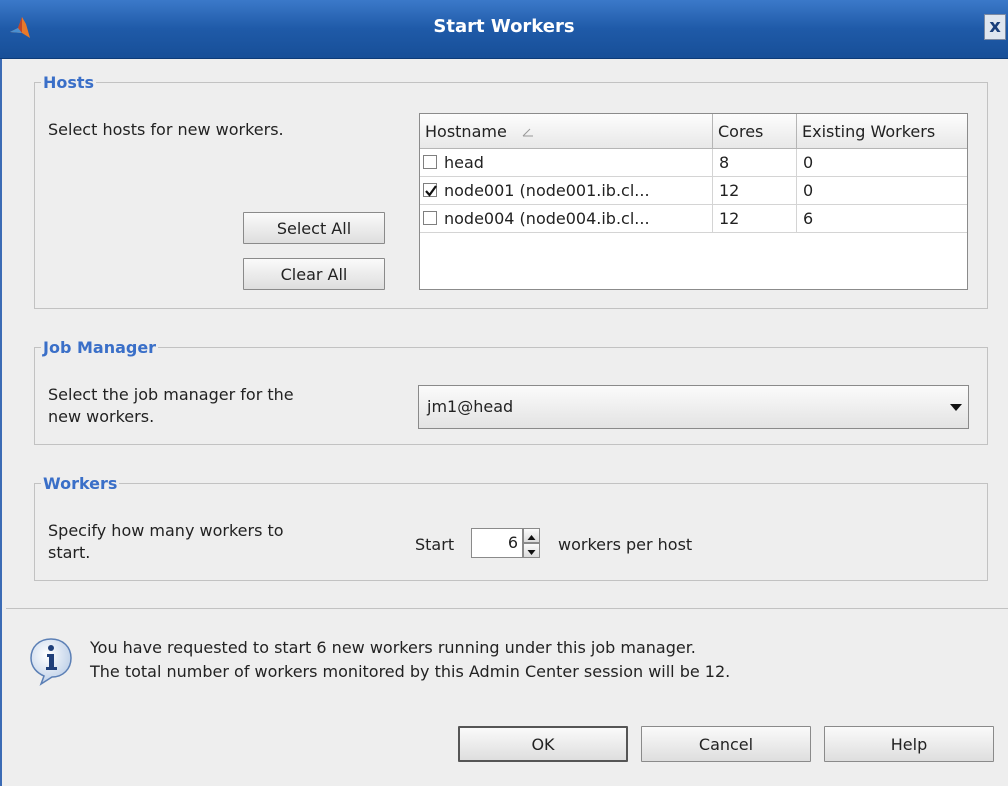  What do you see at coordinates (543, 744) in the screenshot?
I see `ok-button: OK` at bounding box center [543, 744].